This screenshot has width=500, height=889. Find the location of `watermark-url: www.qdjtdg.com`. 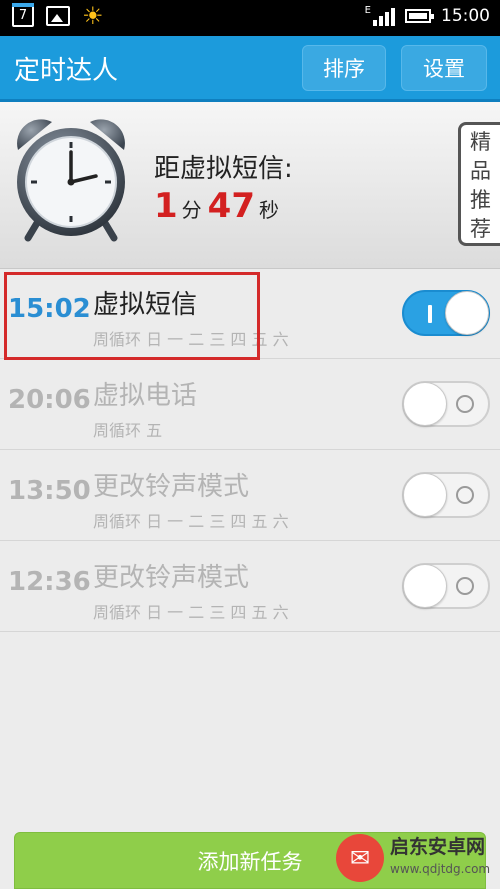

watermark-url: www.qdjtdg.com is located at coordinates (440, 869).